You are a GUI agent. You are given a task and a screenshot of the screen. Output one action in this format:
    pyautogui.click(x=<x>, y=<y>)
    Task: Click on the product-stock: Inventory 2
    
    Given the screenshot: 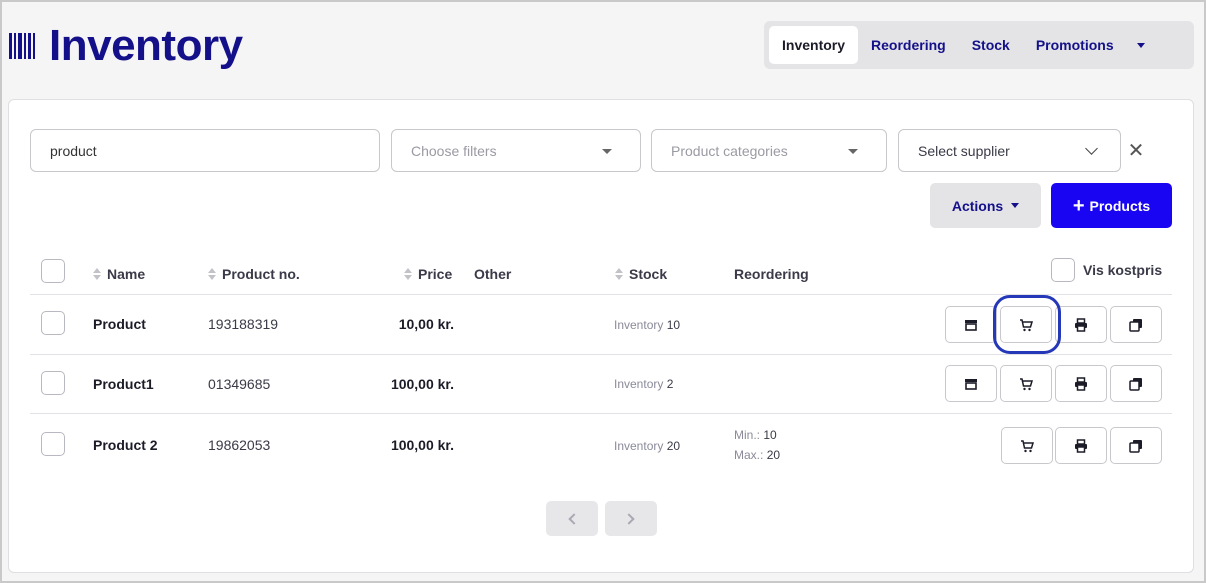 What is the action you would take?
    pyautogui.click(x=643, y=384)
    